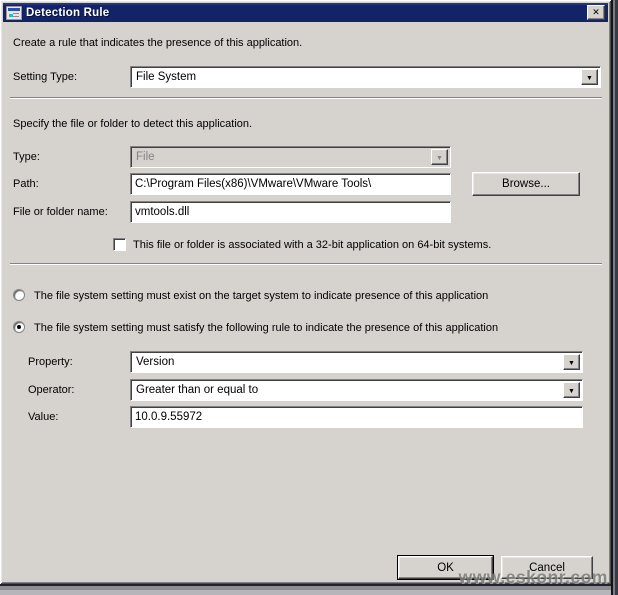 Image resolution: width=618 pixels, height=595 pixels. I want to click on setting-type-dropdown: File System ▼, so click(365, 77).